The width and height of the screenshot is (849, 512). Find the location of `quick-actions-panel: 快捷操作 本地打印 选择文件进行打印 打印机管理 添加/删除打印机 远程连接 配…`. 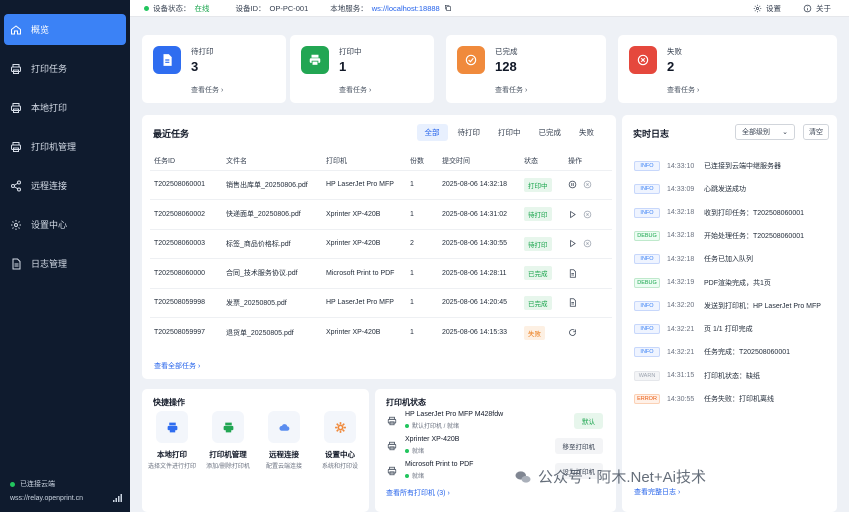

quick-actions-panel: 快捷操作 本地打印 选择文件进行打印 打印机管理 添加/删除打印机 远程连接 配… is located at coordinates (255, 450).